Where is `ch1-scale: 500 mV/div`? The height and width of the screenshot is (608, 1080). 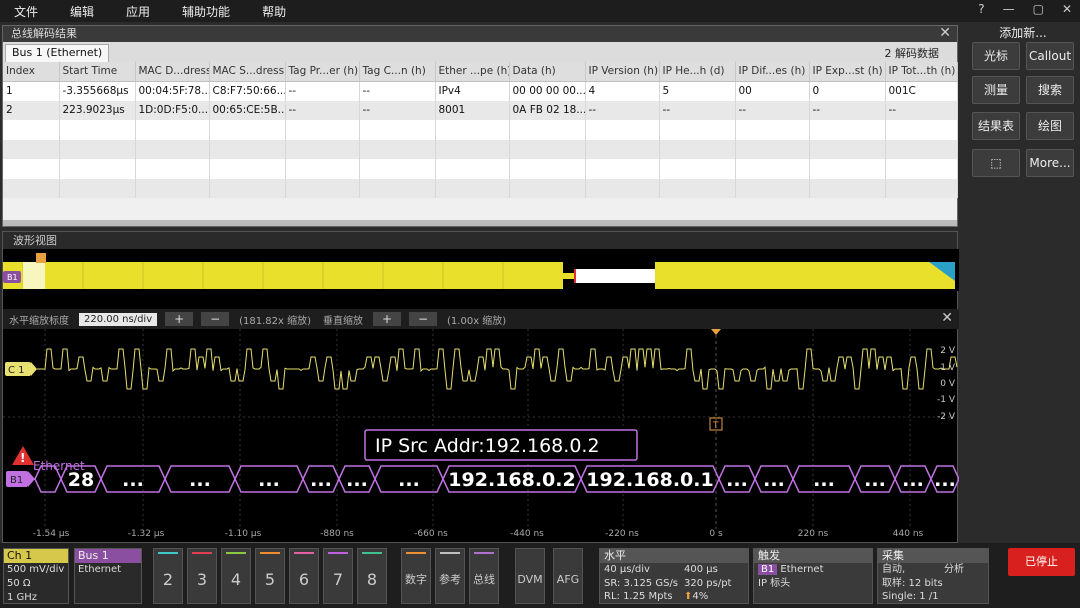
ch1-scale: 500 mV/div is located at coordinates (36, 569).